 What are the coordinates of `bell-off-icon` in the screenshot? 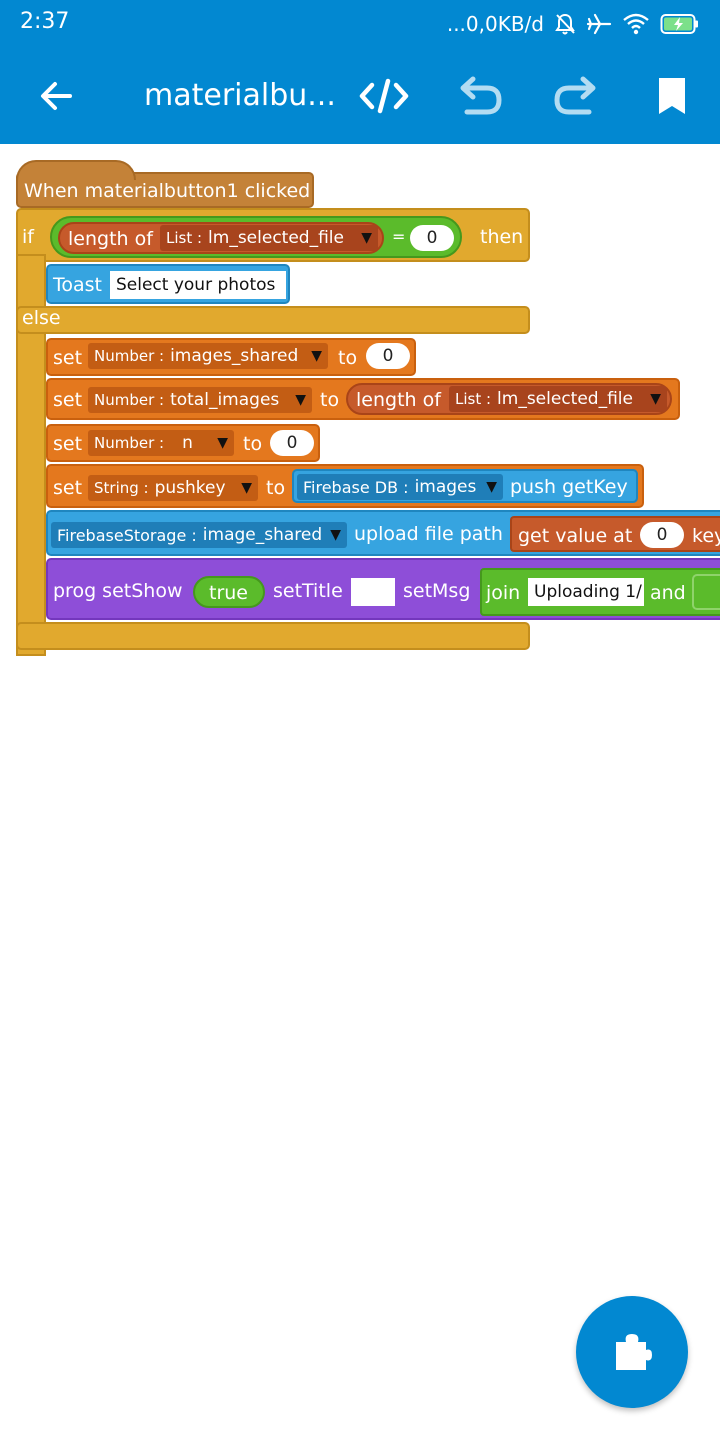 It's located at (565, 24).